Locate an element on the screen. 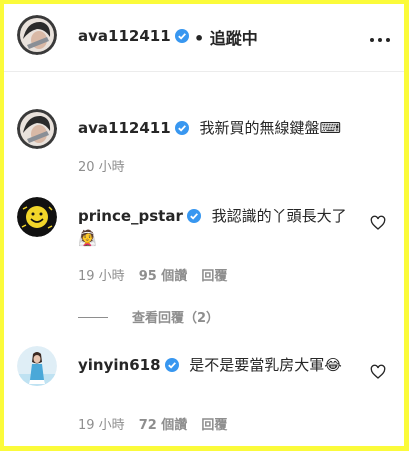  header-username: ava112411 is located at coordinates (133, 36).